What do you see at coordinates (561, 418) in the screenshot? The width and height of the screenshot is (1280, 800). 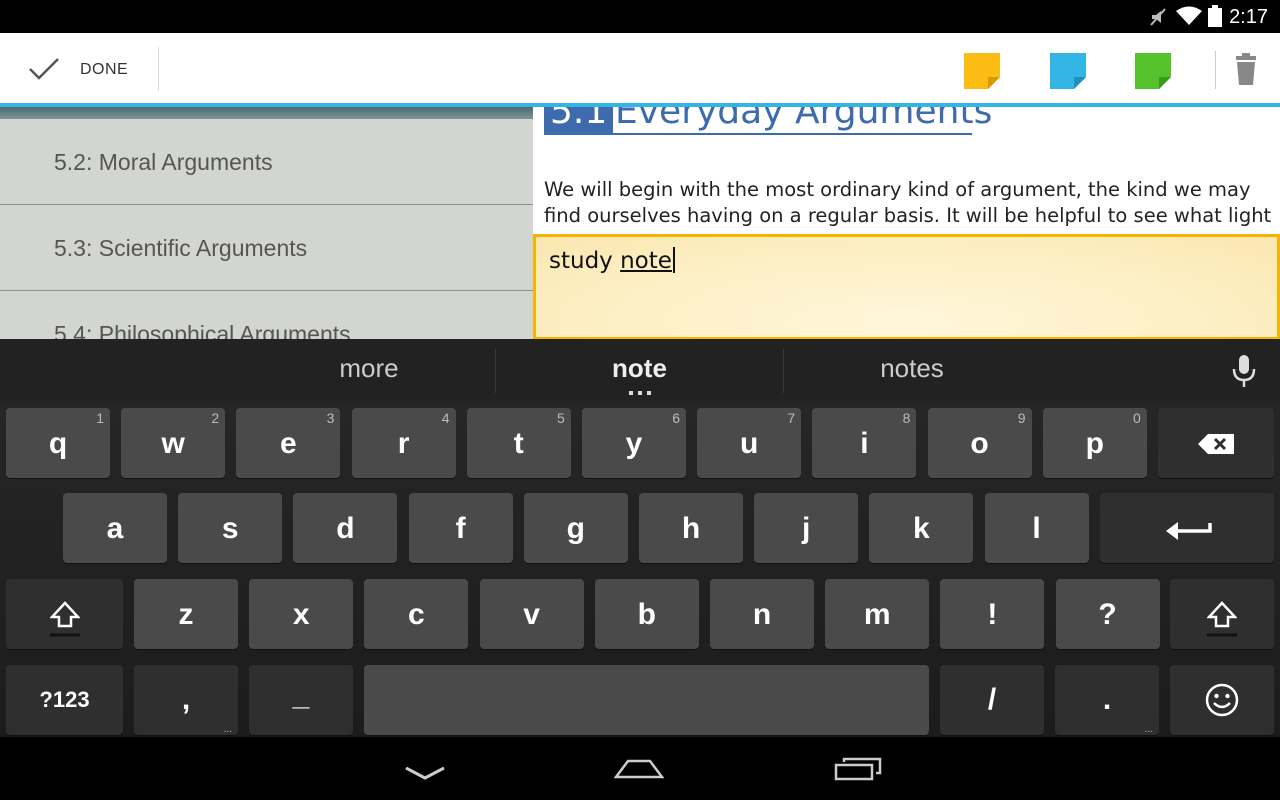 I see `key-hint: 5` at bounding box center [561, 418].